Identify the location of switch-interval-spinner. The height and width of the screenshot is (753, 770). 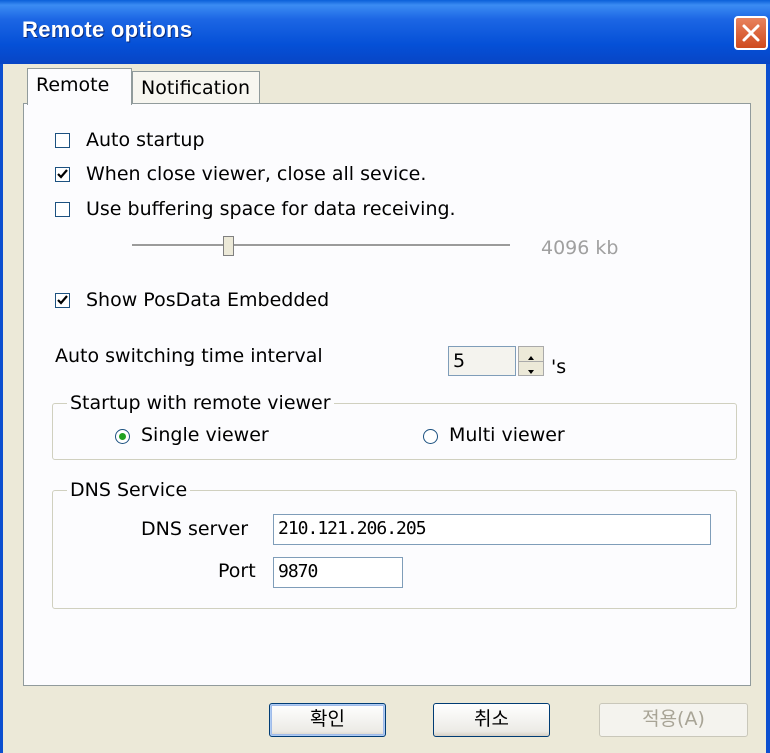
(531, 361).